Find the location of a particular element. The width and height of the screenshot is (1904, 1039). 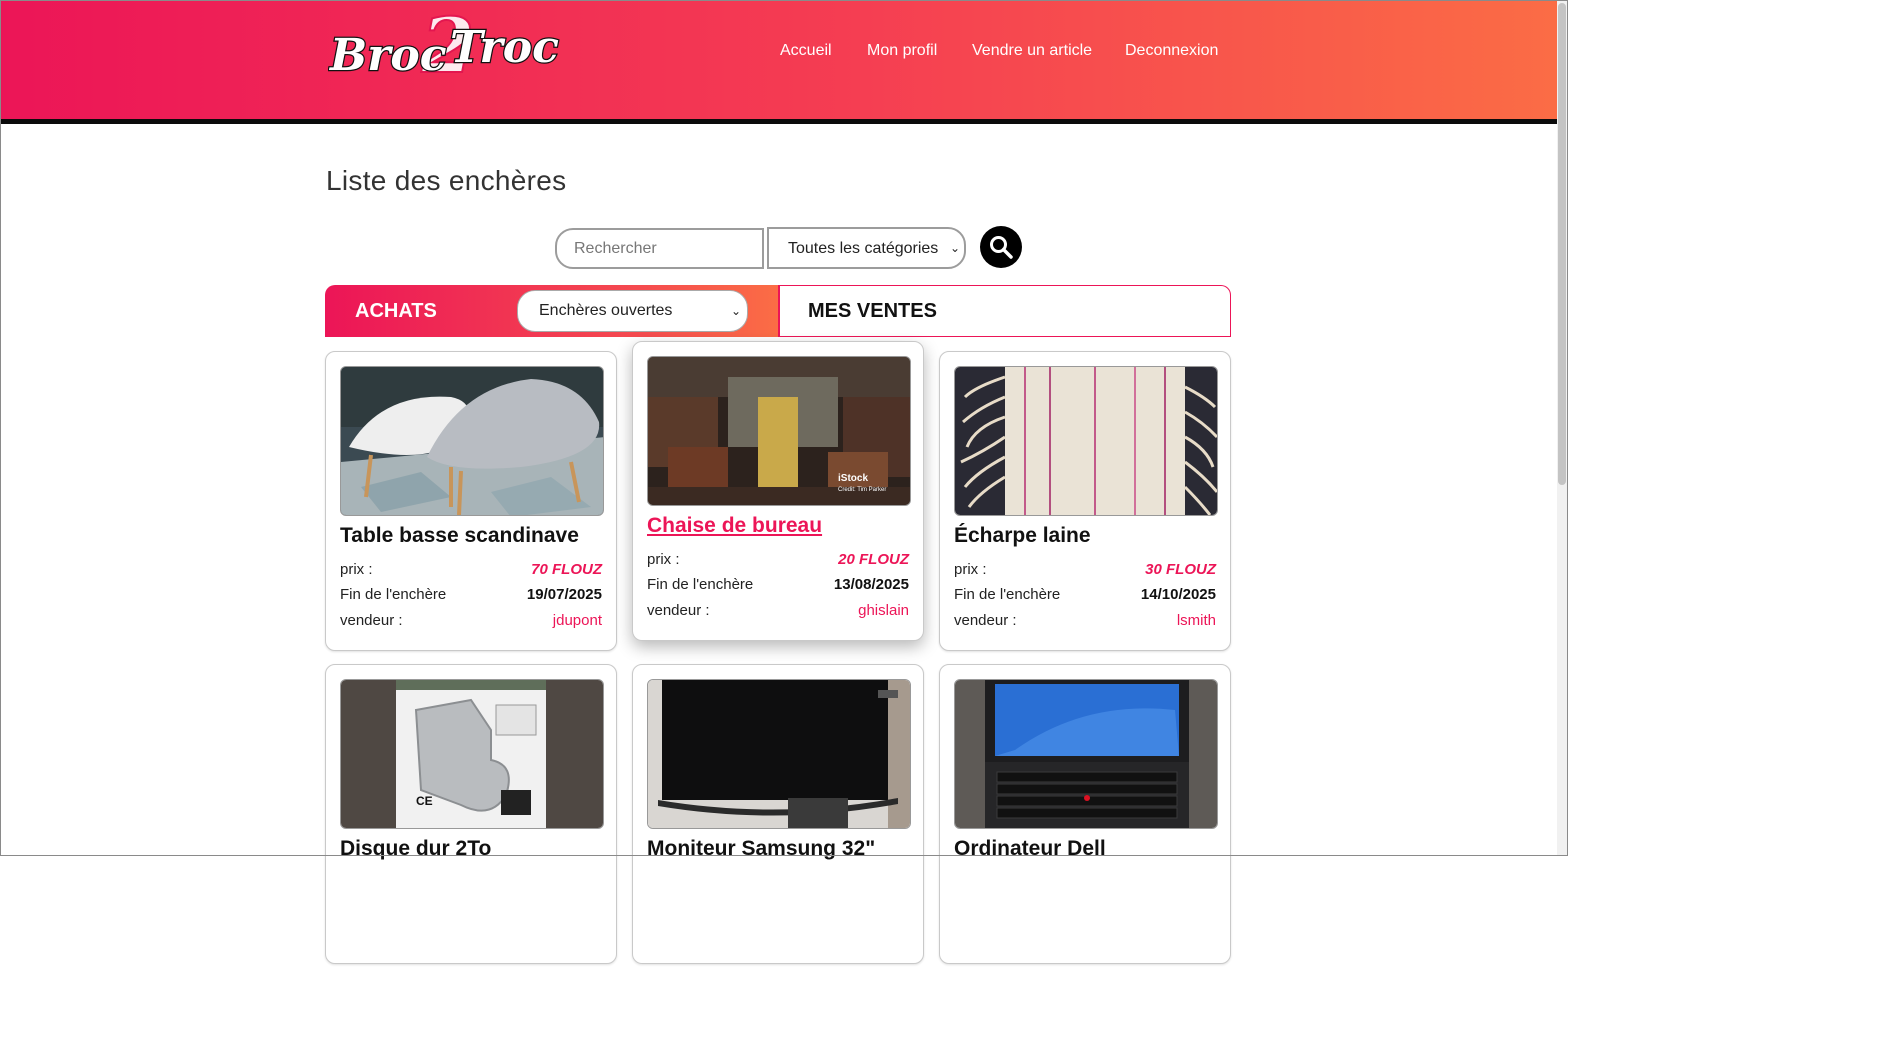

nav-vendre-article: Vendre un article is located at coordinates (1032, 51).